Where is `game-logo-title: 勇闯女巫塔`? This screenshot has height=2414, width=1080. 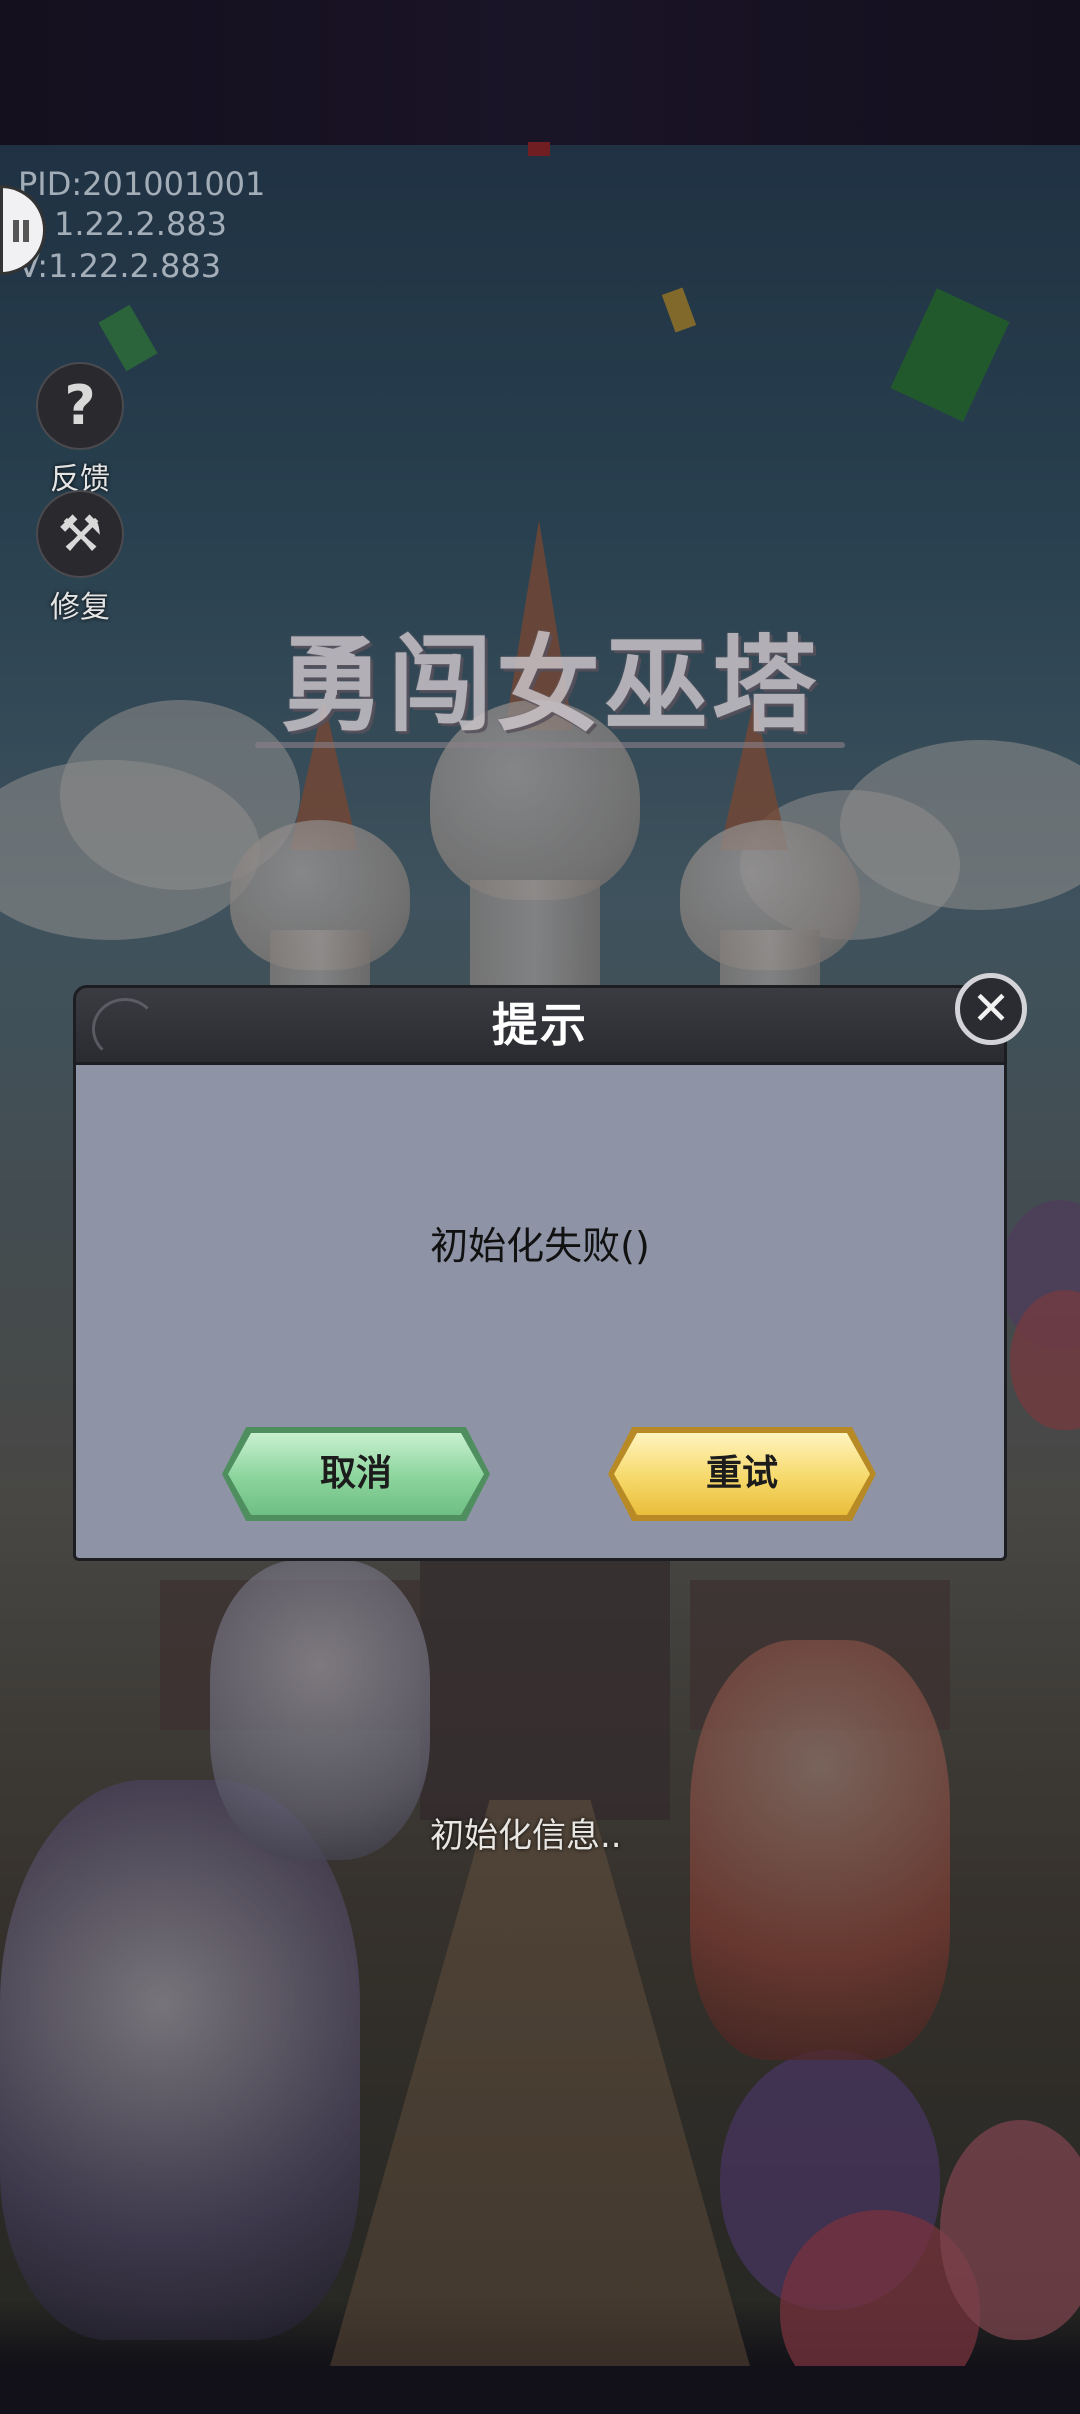 game-logo-title: 勇闯女巫塔 is located at coordinates (549, 684).